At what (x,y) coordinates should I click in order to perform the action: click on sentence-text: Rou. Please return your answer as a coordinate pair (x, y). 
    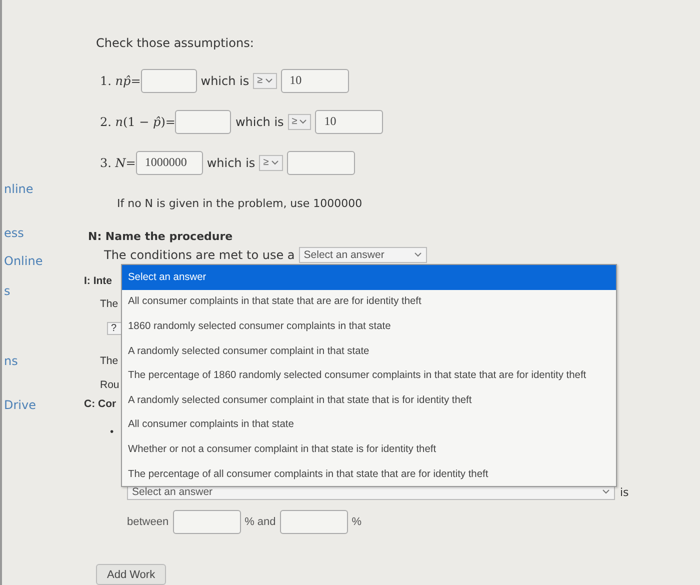
    Looking at the image, I should click on (110, 385).